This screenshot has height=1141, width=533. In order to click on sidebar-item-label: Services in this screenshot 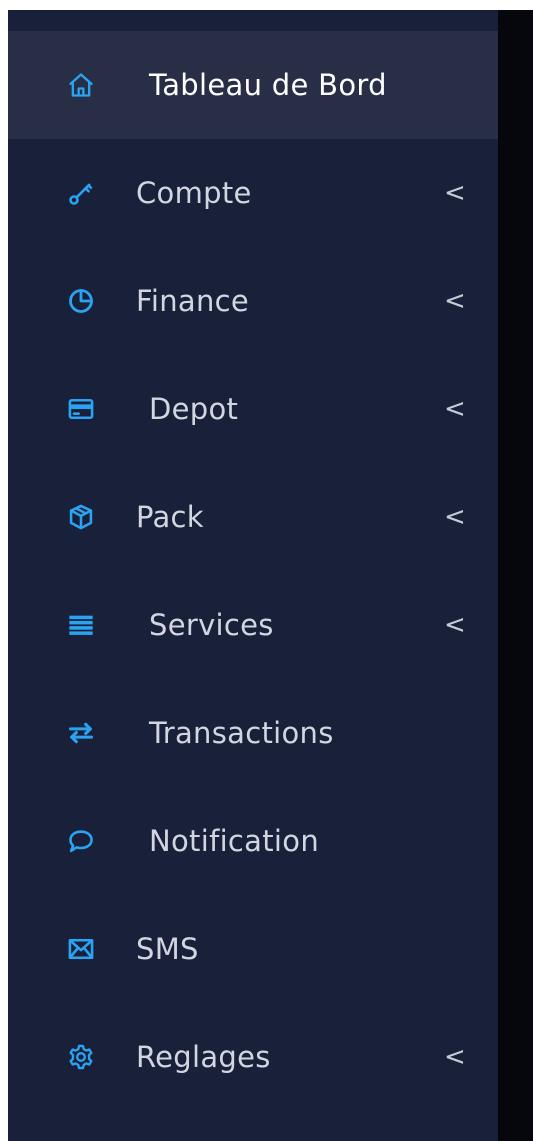, I will do `click(211, 625)`.